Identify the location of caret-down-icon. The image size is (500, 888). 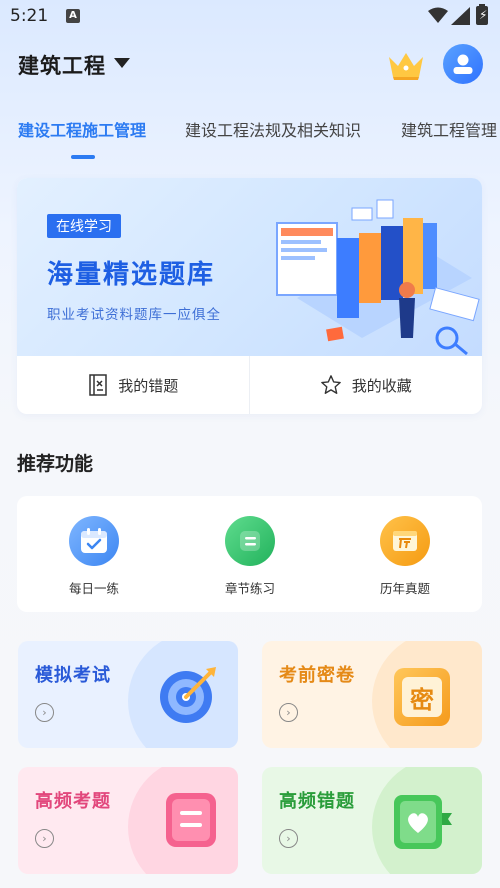
(122, 63).